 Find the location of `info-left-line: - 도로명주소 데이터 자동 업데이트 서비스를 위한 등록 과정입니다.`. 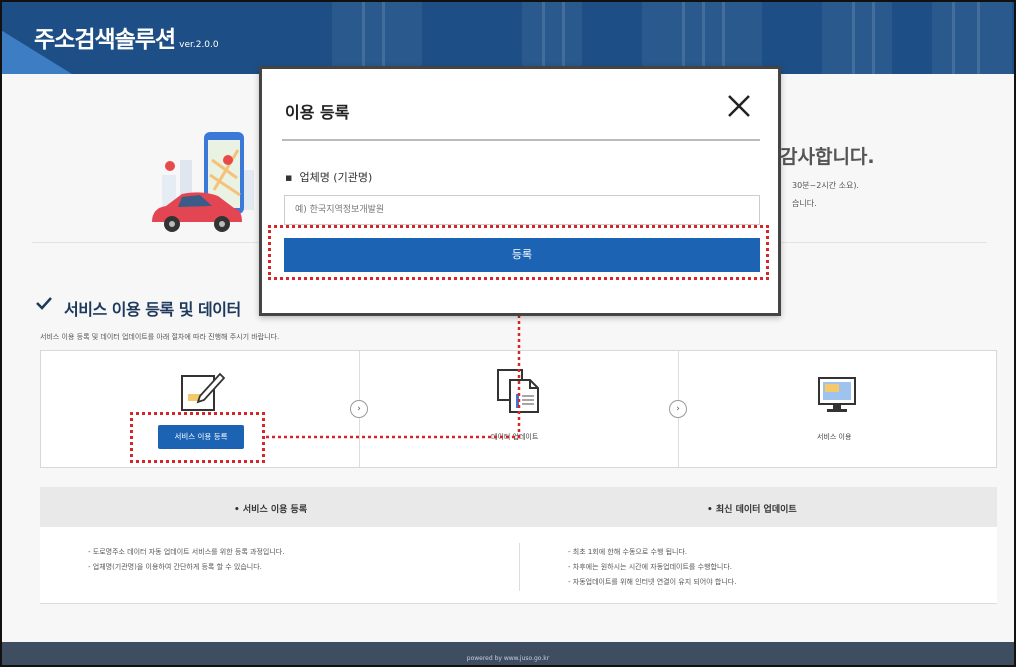

info-left-line: - 도로명주소 데이터 자동 업데이트 서비스를 위한 등록 과정입니다. is located at coordinates (186, 552).